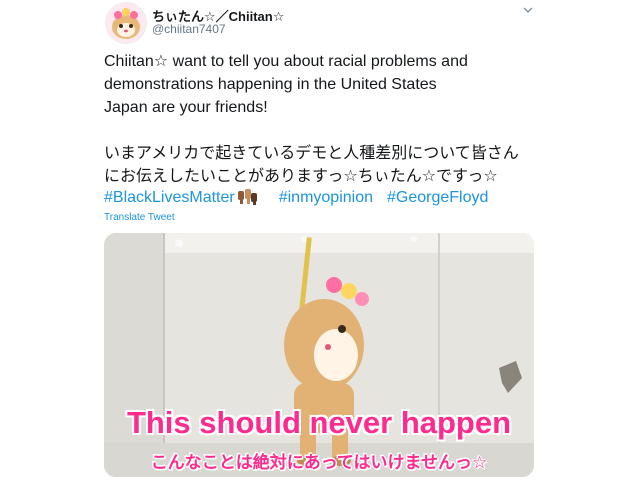 The image size is (640, 480). Describe the element at coordinates (311, 153) in the screenshot. I see `tweet-line-ja-1: いまアメリカで起きているデモと人種差別について皆さん` at that location.